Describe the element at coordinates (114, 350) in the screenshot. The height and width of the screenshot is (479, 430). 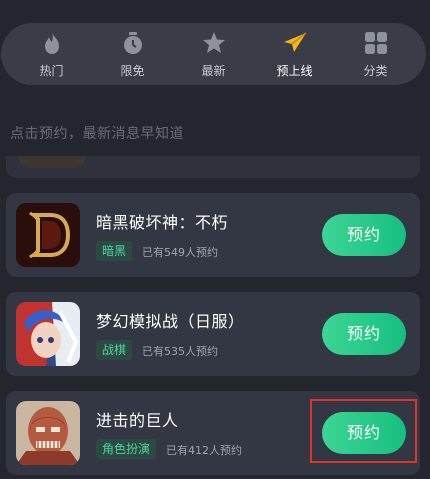
I see `genre-tag: 战棋` at that location.